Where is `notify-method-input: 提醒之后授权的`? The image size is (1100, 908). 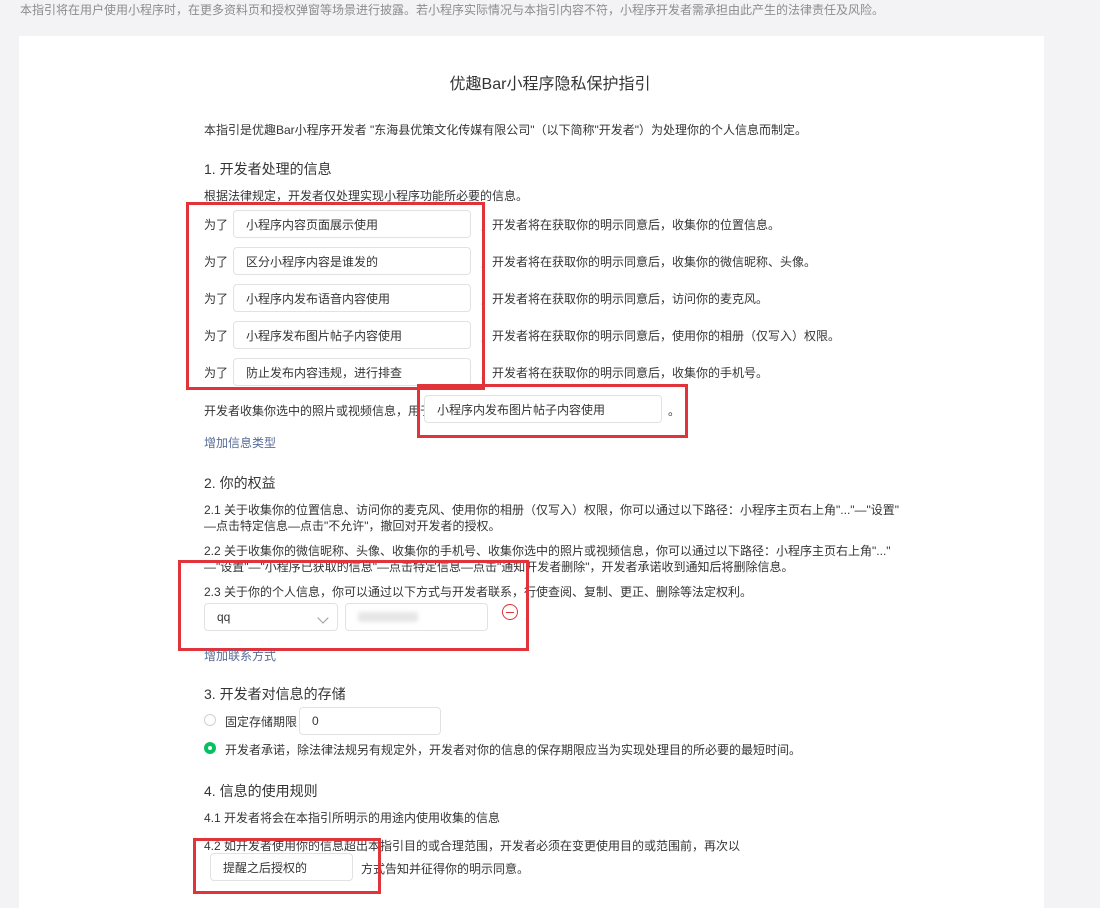
notify-method-input: 提醒之后授权的 is located at coordinates (281, 867).